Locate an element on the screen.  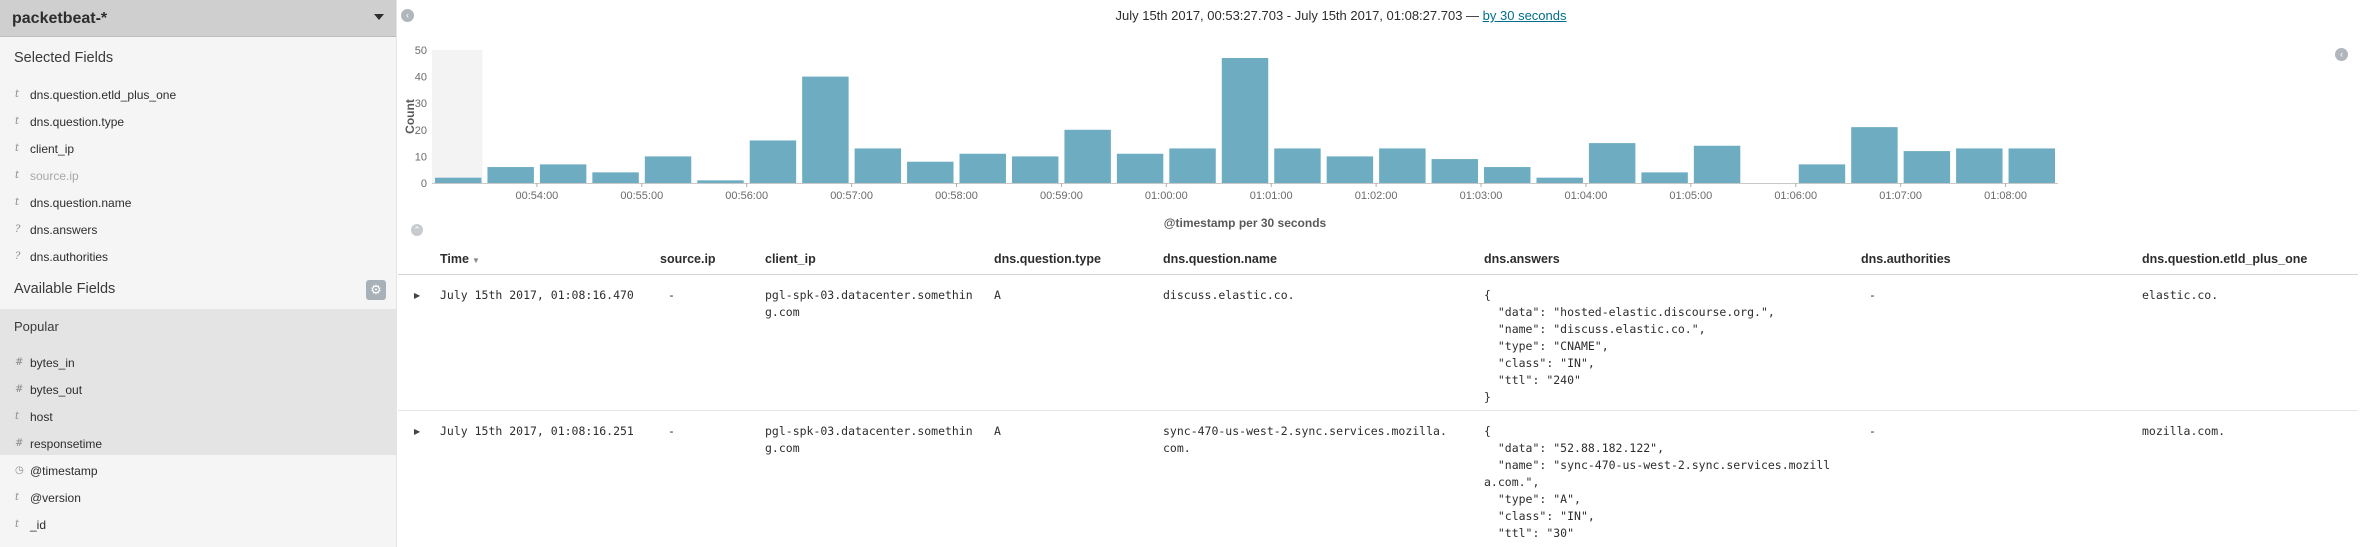
field-name: dns.answers is located at coordinates (64, 230).